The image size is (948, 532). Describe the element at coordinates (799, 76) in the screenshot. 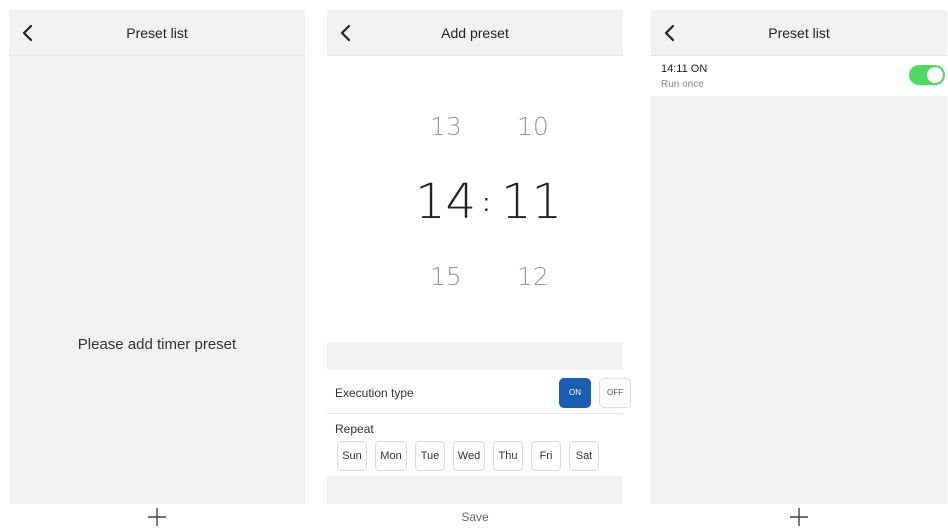

I see `preset-list-item: 14:11 ON Run once` at that location.